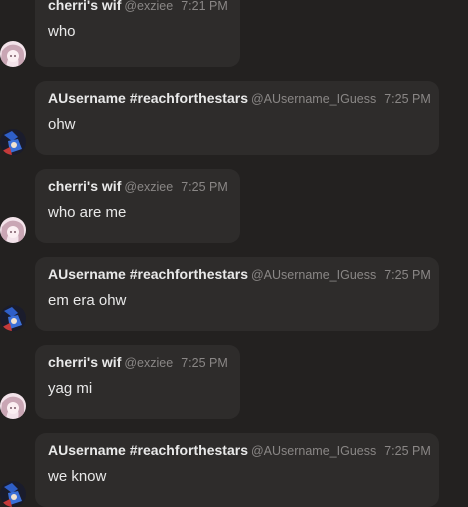  What do you see at coordinates (87, 212) in the screenshot?
I see `message-text: who are me` at bounding box center [87, 212].